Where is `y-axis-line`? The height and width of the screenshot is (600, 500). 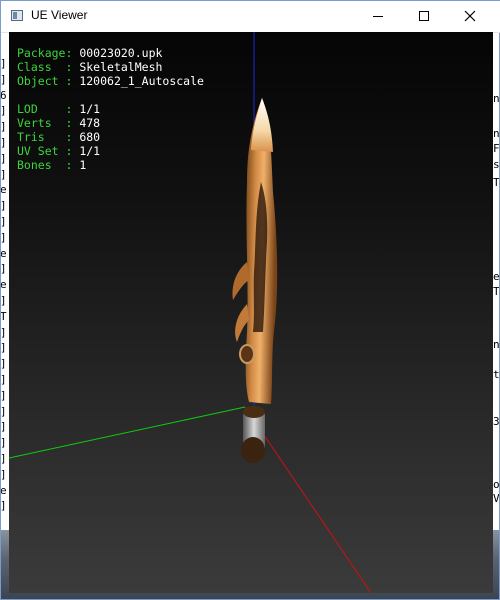 y-axis-line is located at coordinates (127, 432).